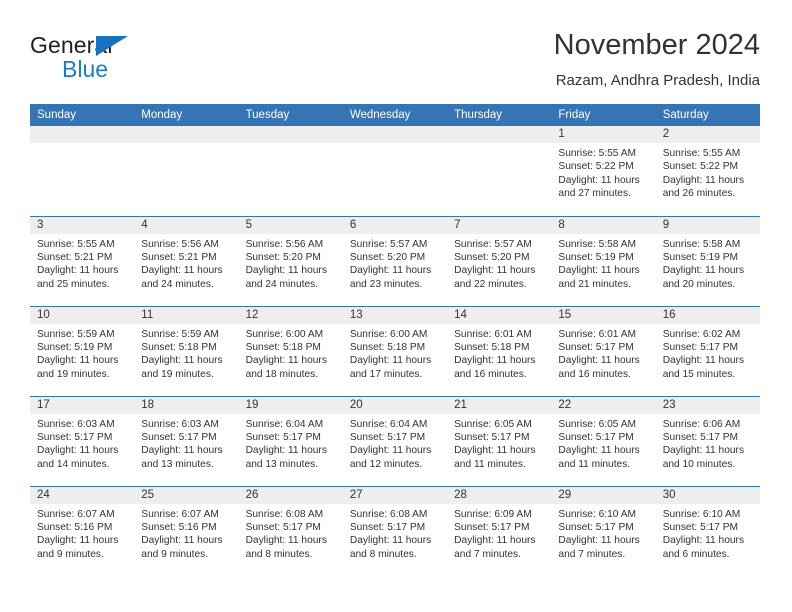 This screenshot has height=612, width=792. Describe the element at coordinates (656, 45) in the screenshot. I see `page-title: November 2024` at that location.